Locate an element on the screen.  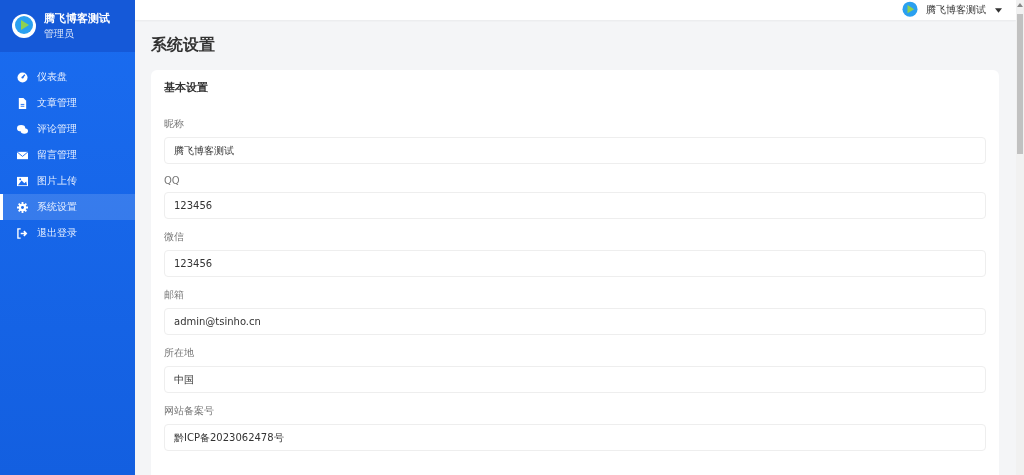
field-label: 微信 is located at coordinates (174, 237).